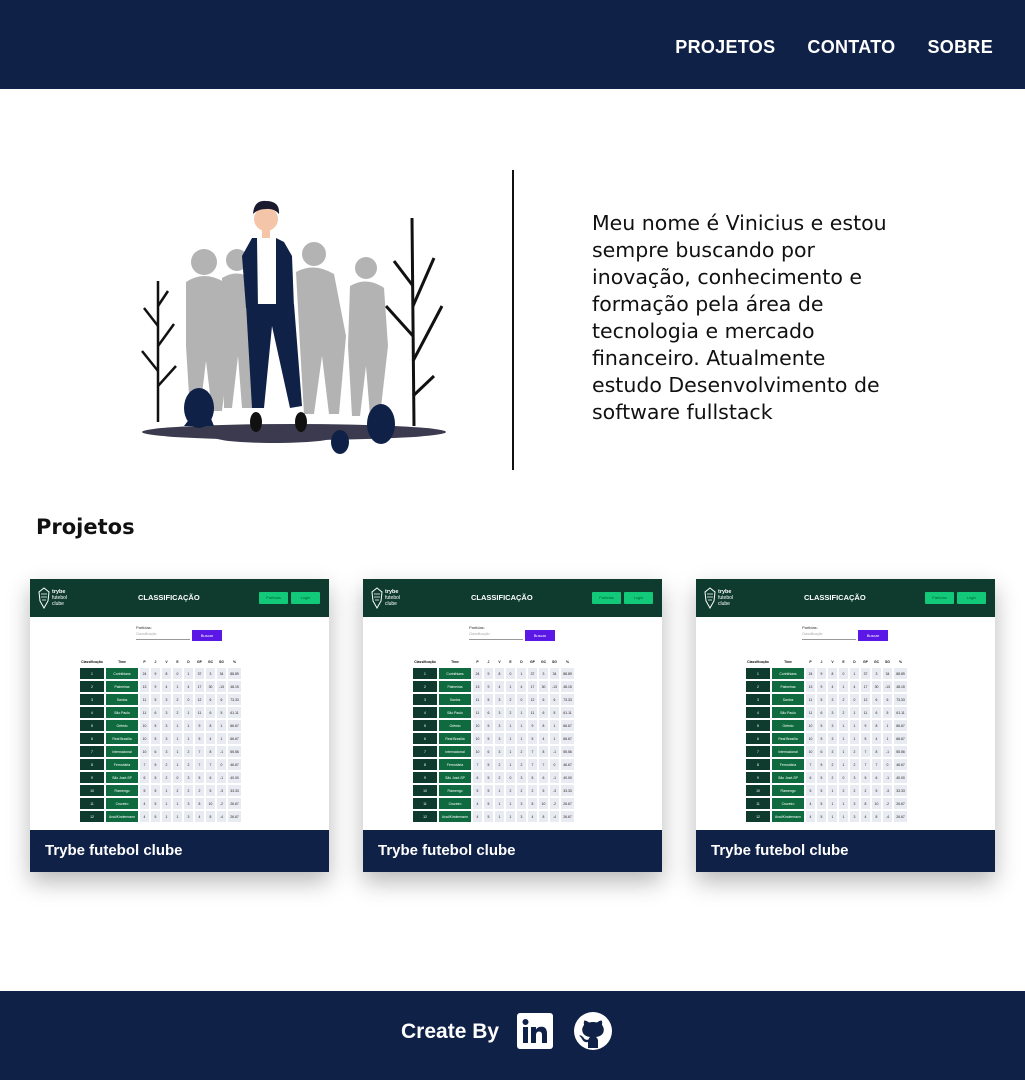 The width and height of the screenshot is (1025, 1080). I want to click on preview-cell: 10, so click(810, 725).